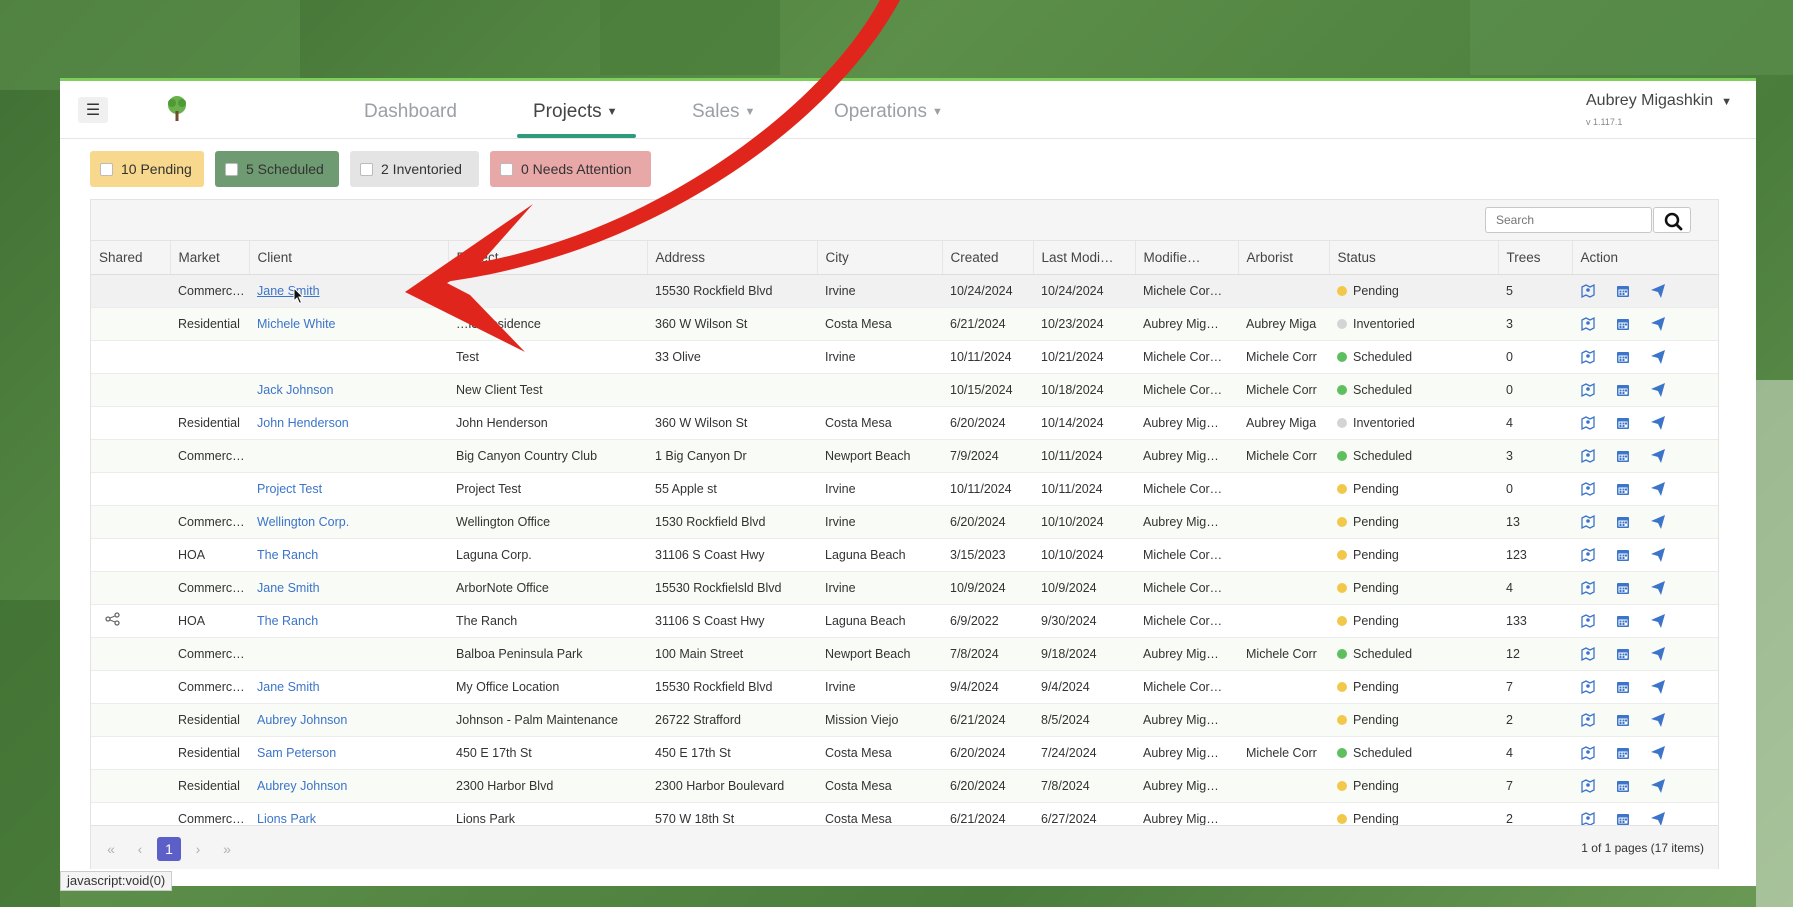  Describe the element at coordinates (295, 390) in the screenshot. I see `client-link: Jack Johnson` at that location.